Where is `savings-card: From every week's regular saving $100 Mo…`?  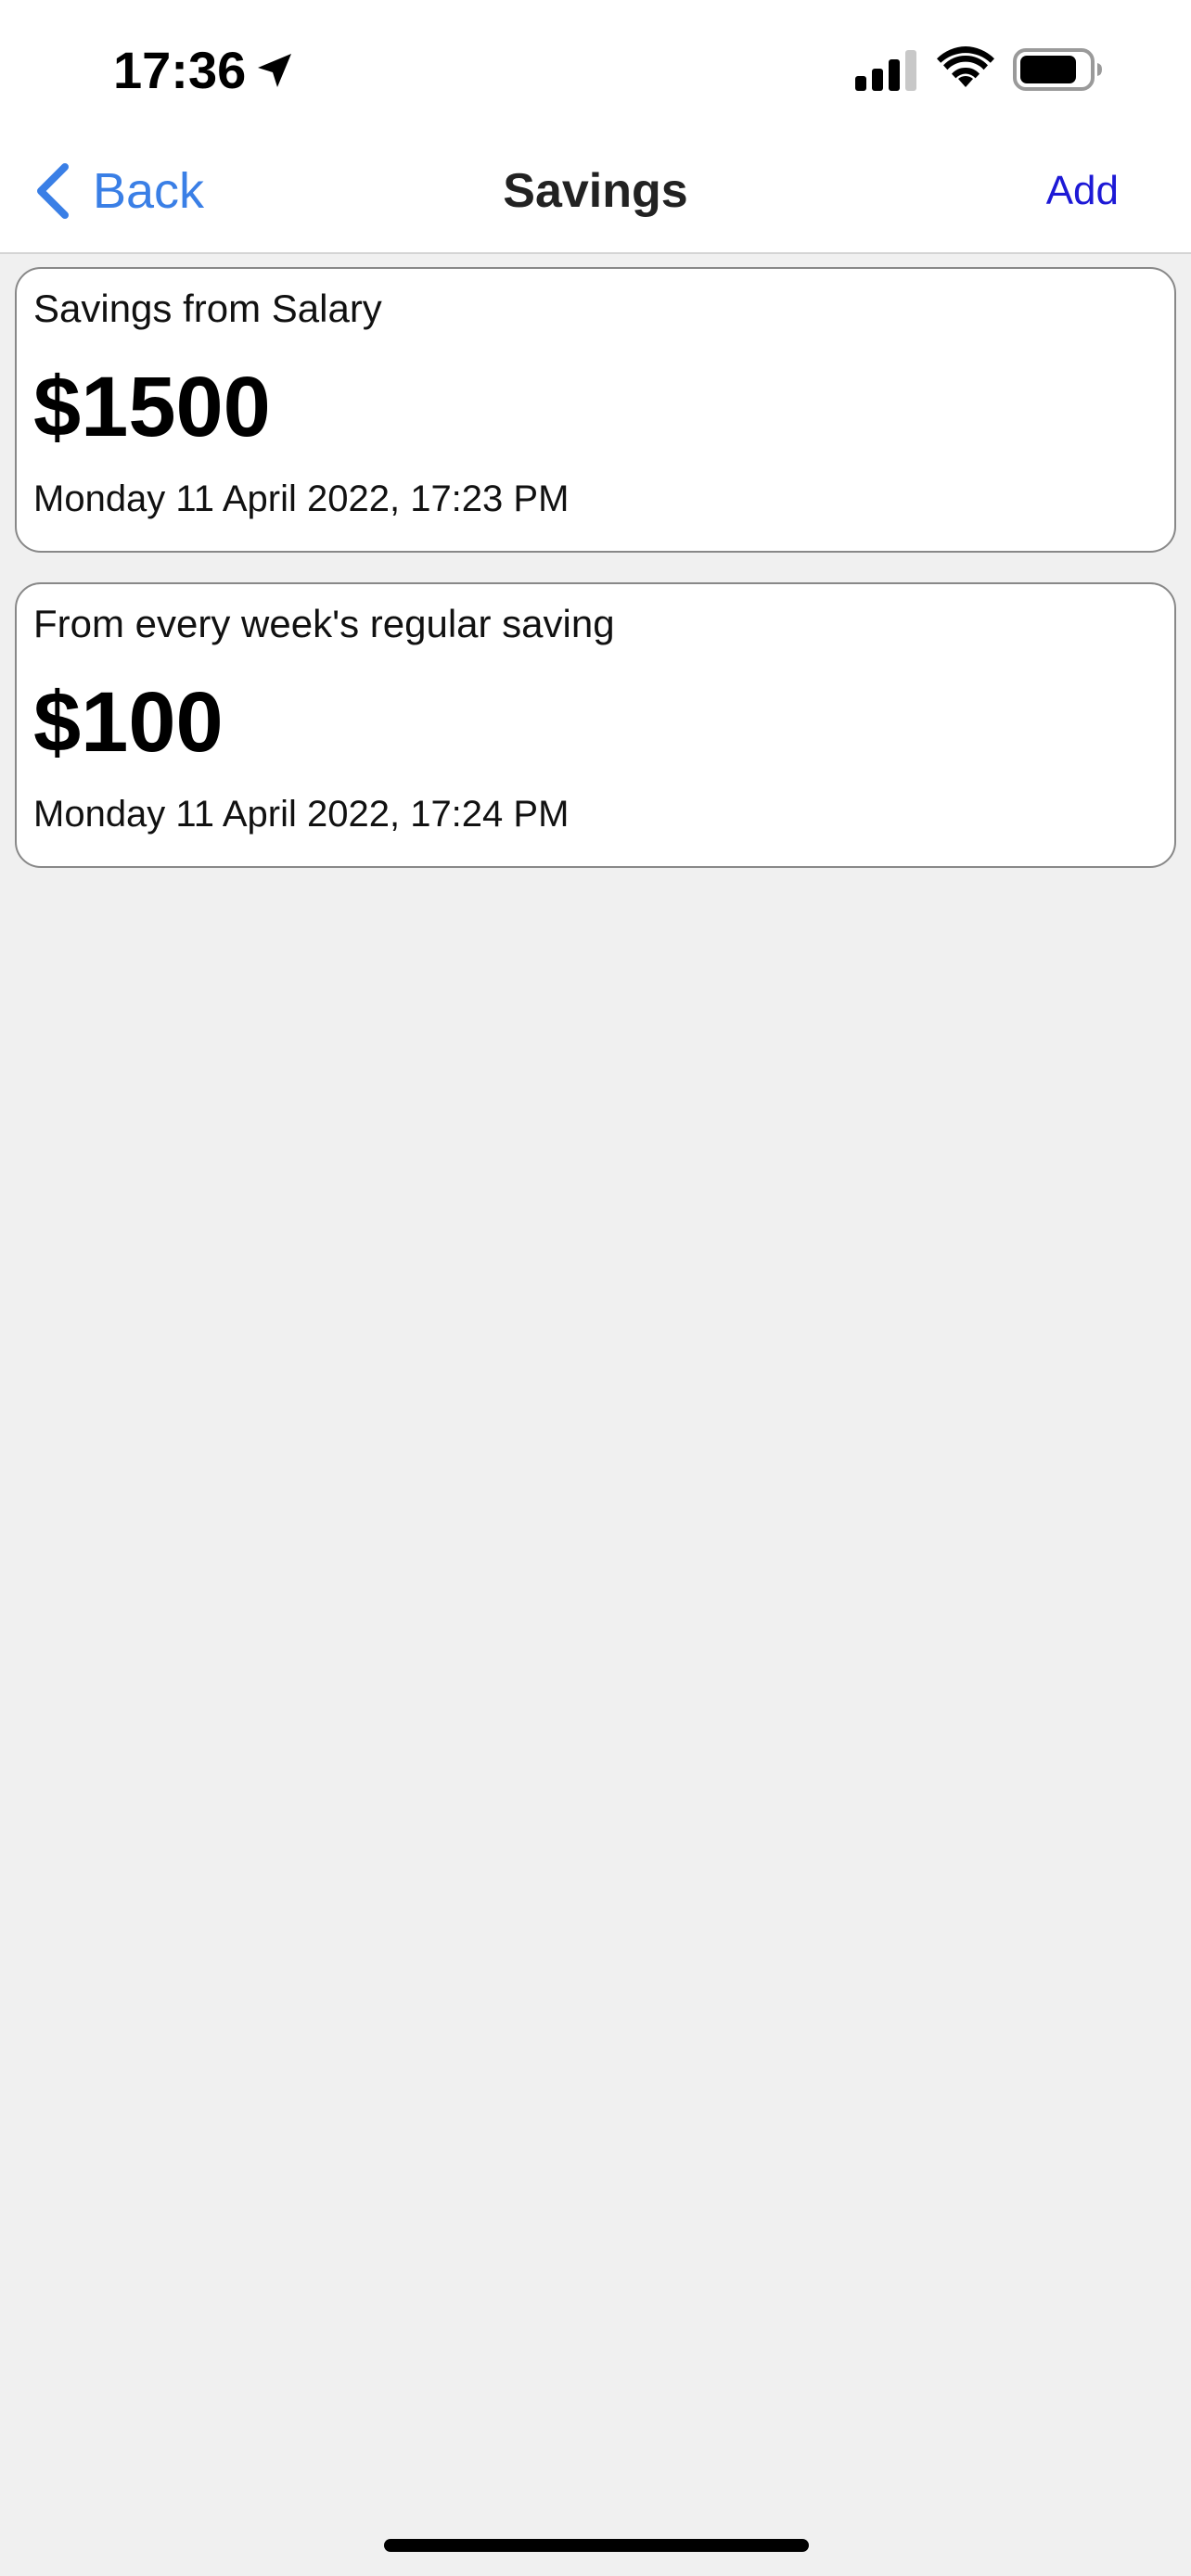 savings-card: From every week's regular saving $100 Mo… is located at coordinates (595, 725).